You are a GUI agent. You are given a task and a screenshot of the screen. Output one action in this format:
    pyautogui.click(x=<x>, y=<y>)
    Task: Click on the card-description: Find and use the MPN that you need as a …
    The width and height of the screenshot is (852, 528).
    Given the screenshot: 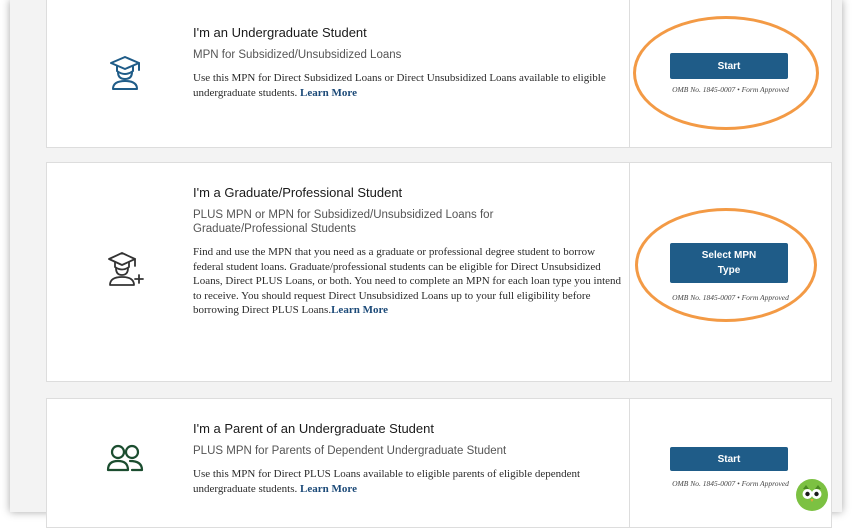 What is the action you would take?
    pyautogui.click(x=408, y=281)
    